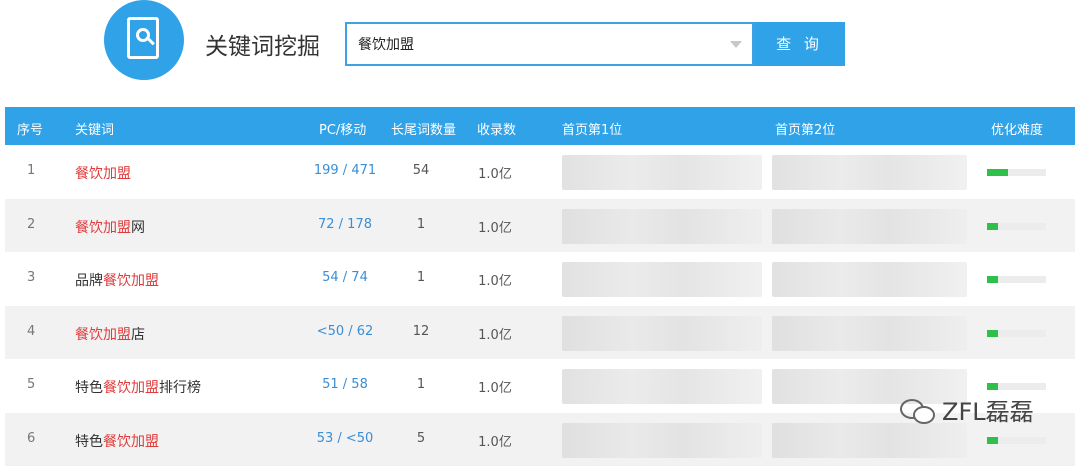 This screenshot has width=1080, height=466. I want to click on row-index: 5, so click(31, 384).